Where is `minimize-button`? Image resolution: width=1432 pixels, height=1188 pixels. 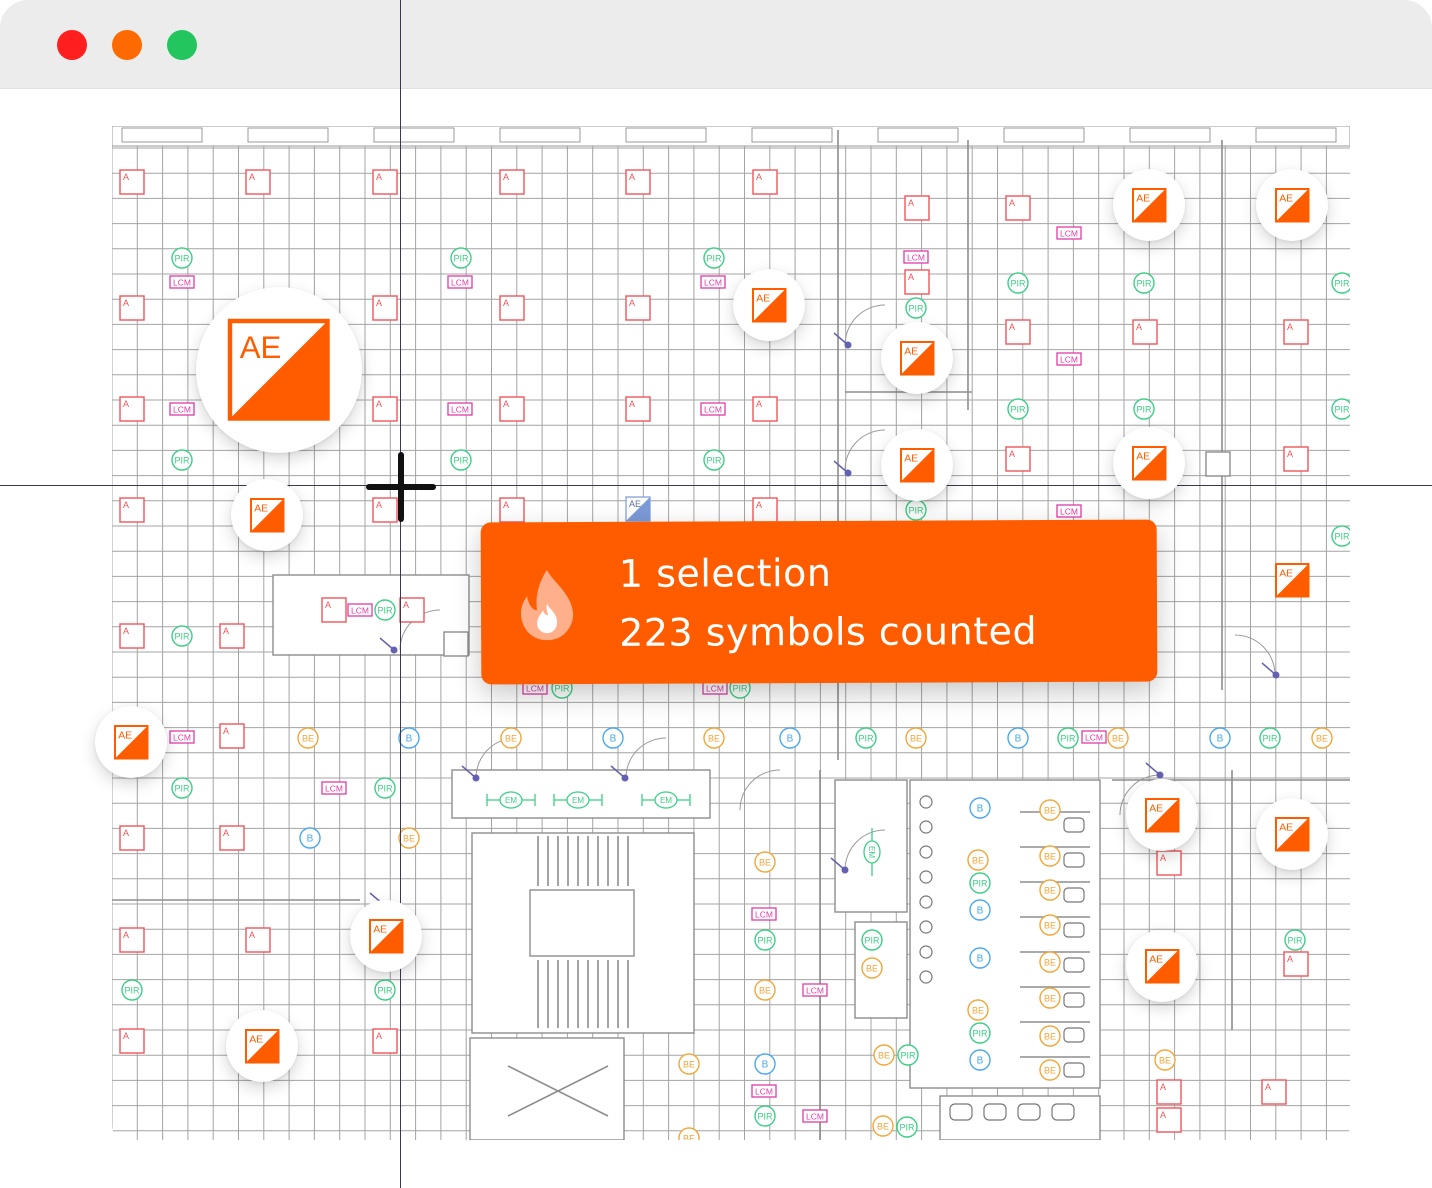 minimize-button is located at coordinates (127, 45).